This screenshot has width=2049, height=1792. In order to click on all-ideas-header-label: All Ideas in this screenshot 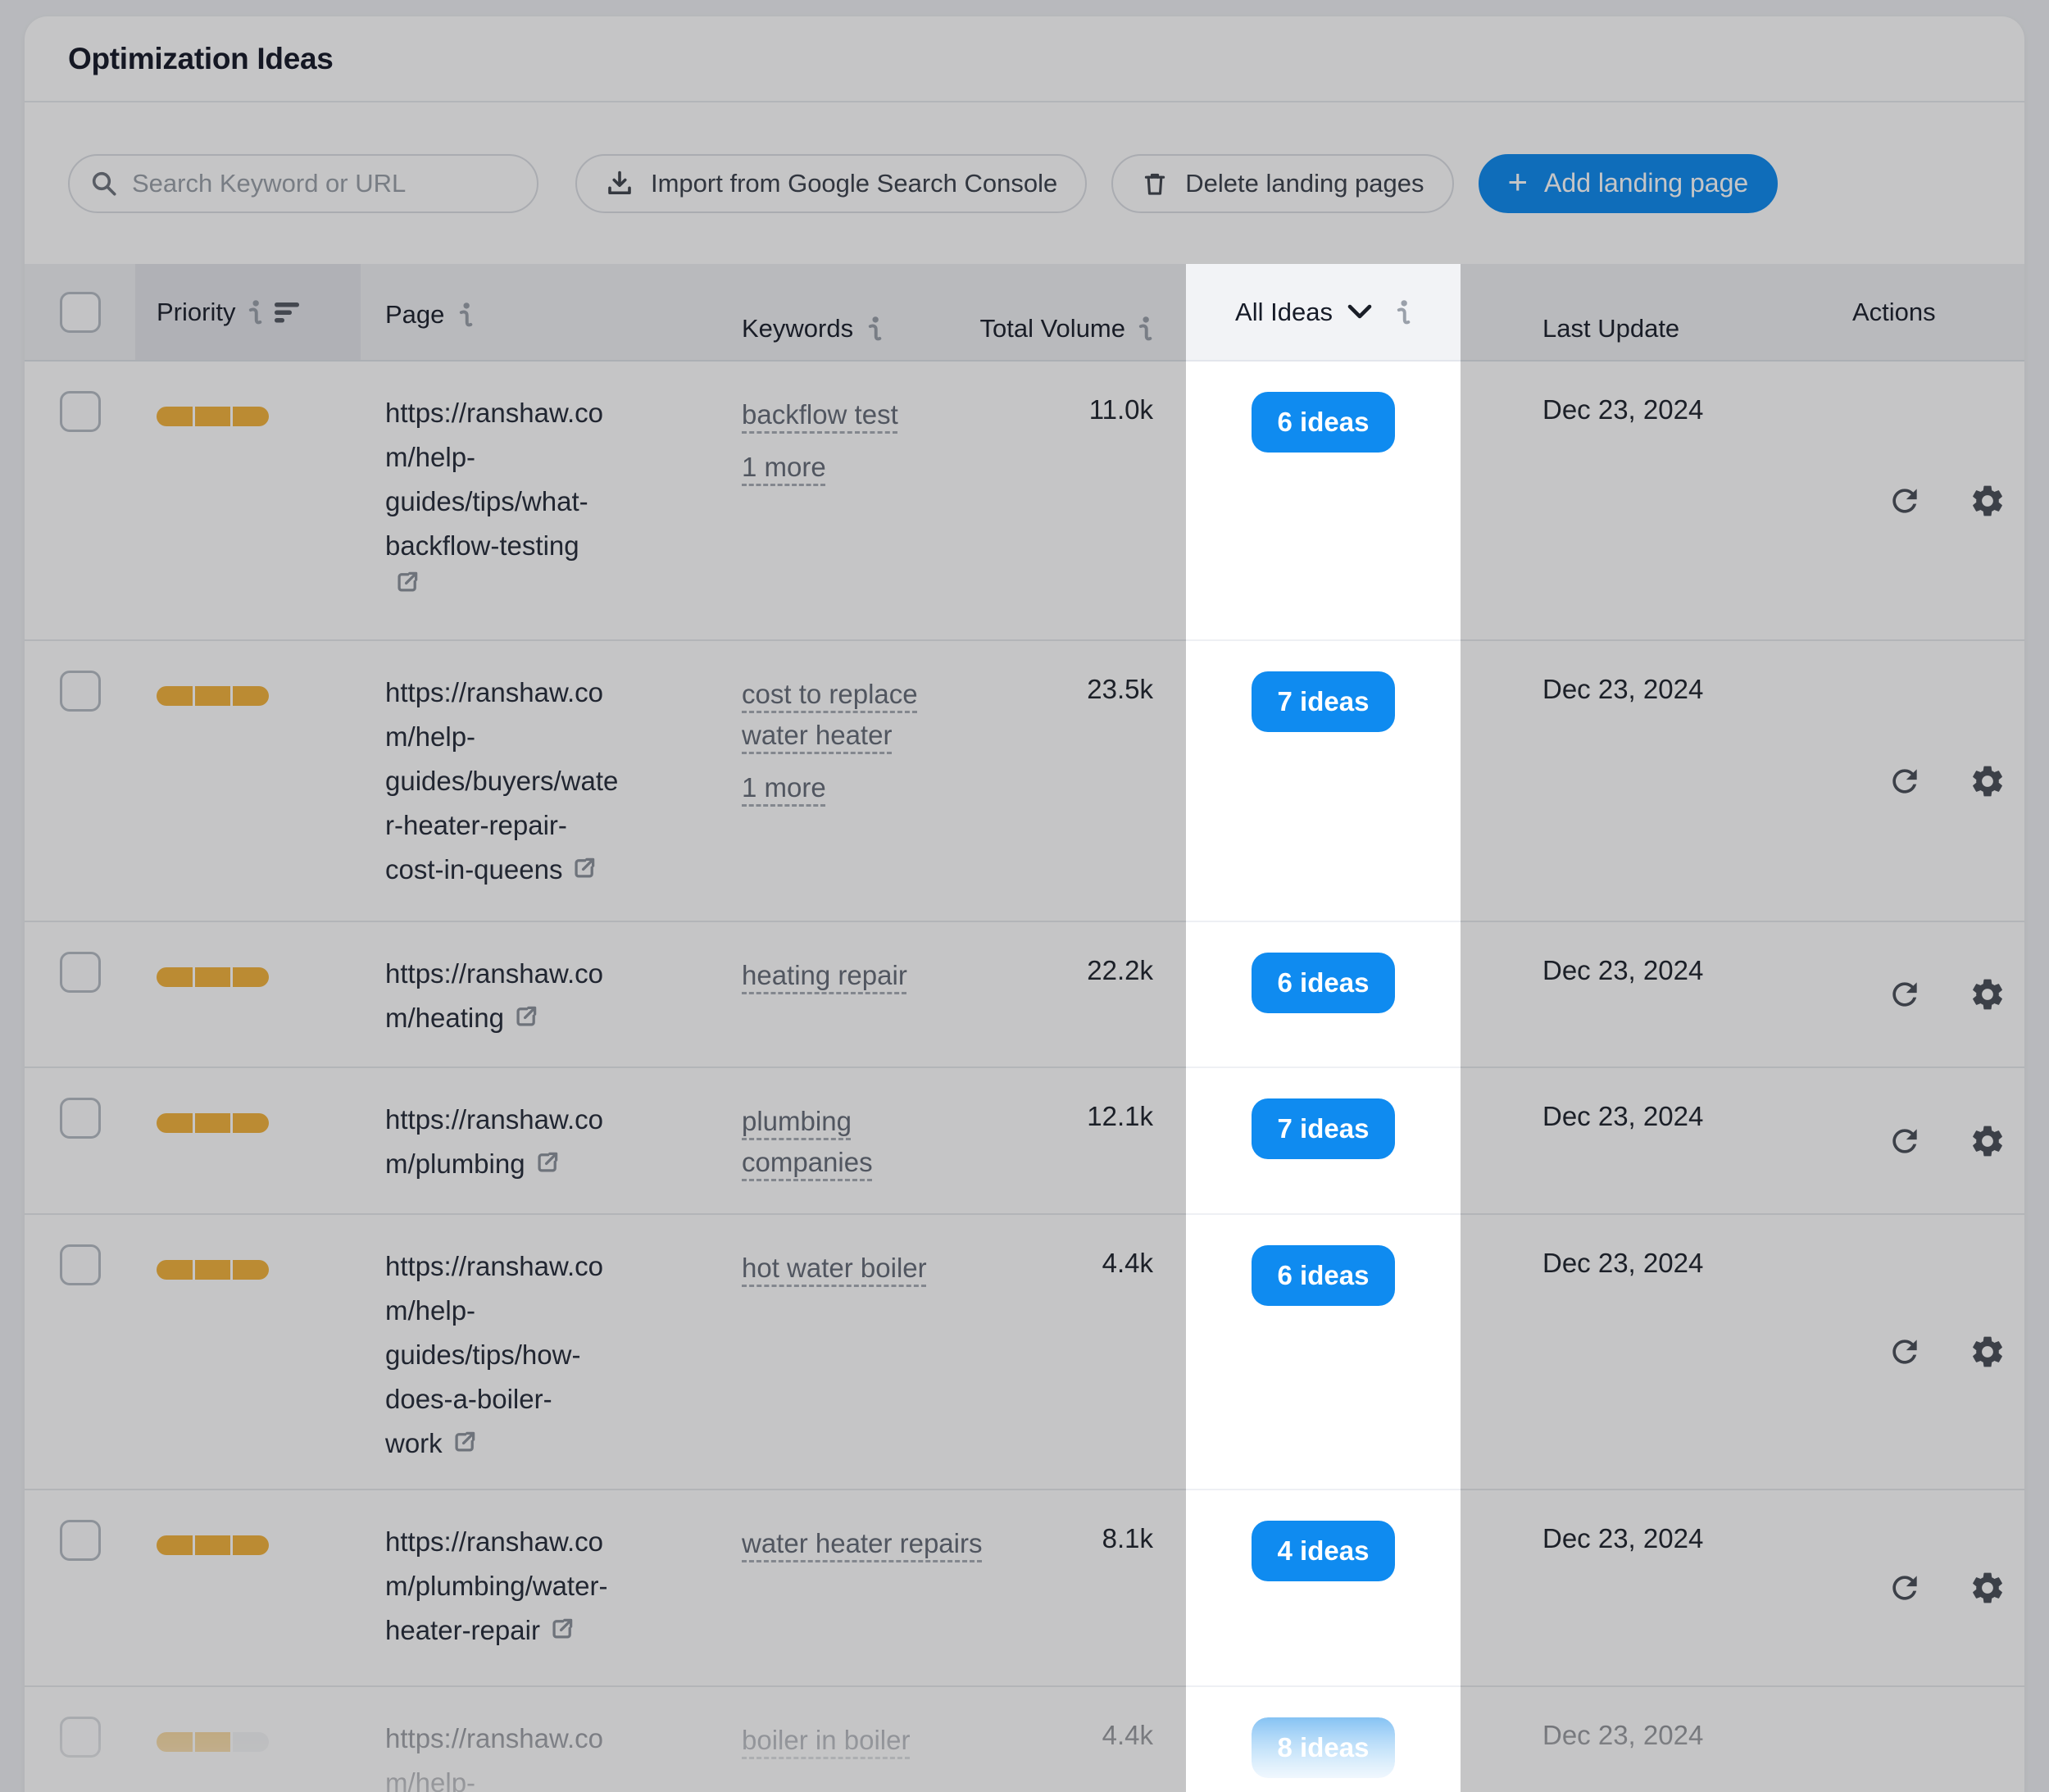, I will do `click(1284, 311)`.